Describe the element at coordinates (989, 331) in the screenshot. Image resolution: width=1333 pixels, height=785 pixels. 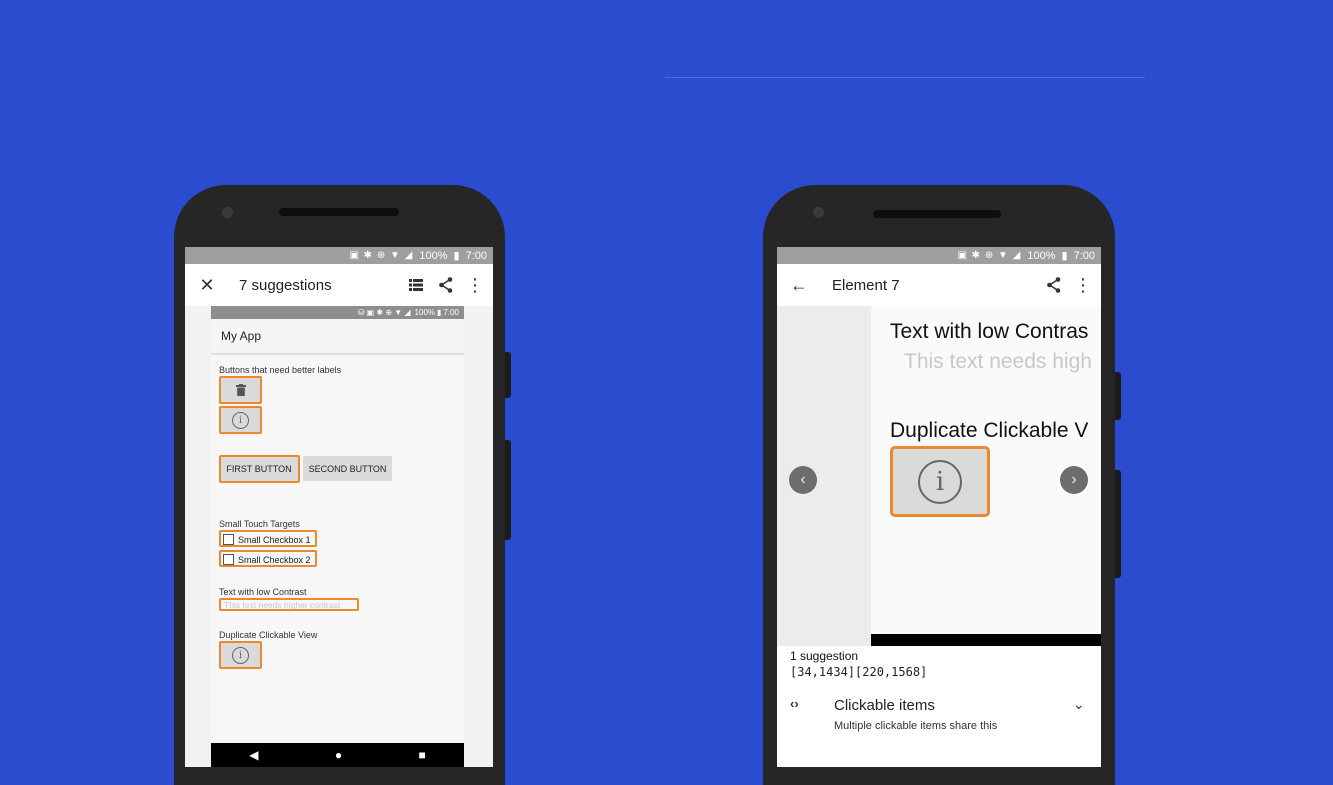
I see `preview-contrast-heading: Text with low Contras` at that location.